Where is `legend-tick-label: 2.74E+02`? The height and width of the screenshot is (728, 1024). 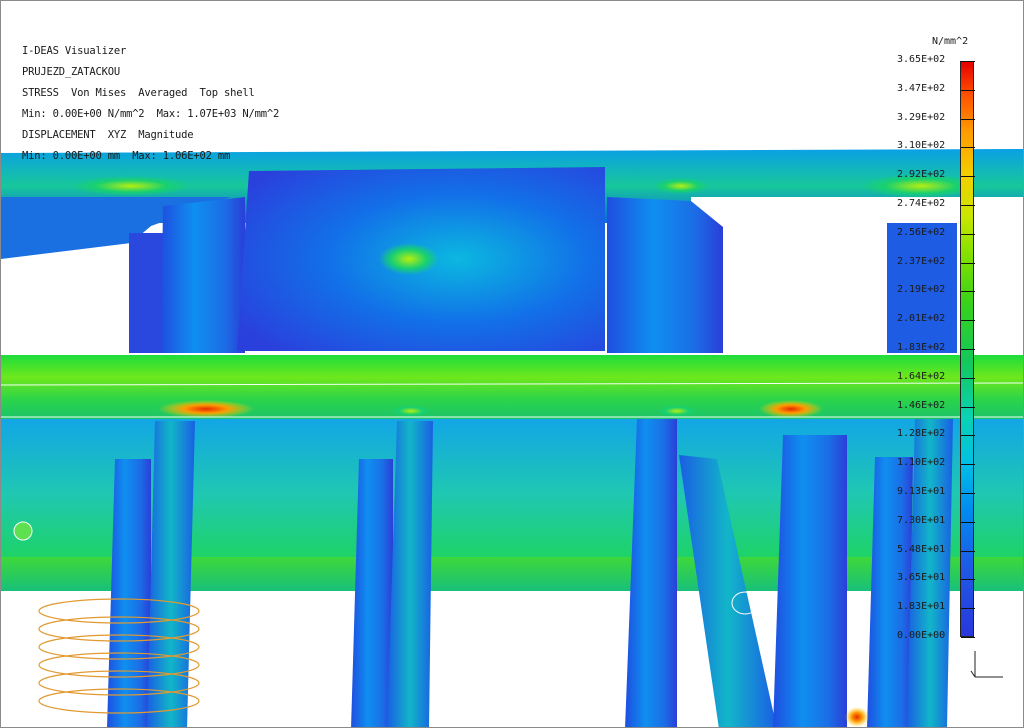
legend-tick-label: 2.74E+02 is located at coordinates (921, 203).